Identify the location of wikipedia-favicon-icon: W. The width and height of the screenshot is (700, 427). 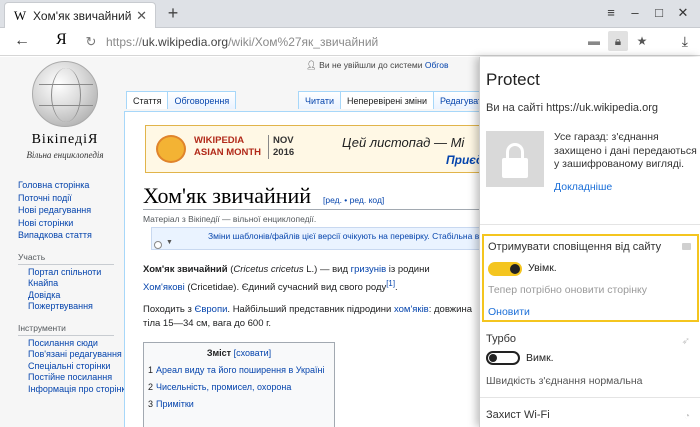
(20, 15).